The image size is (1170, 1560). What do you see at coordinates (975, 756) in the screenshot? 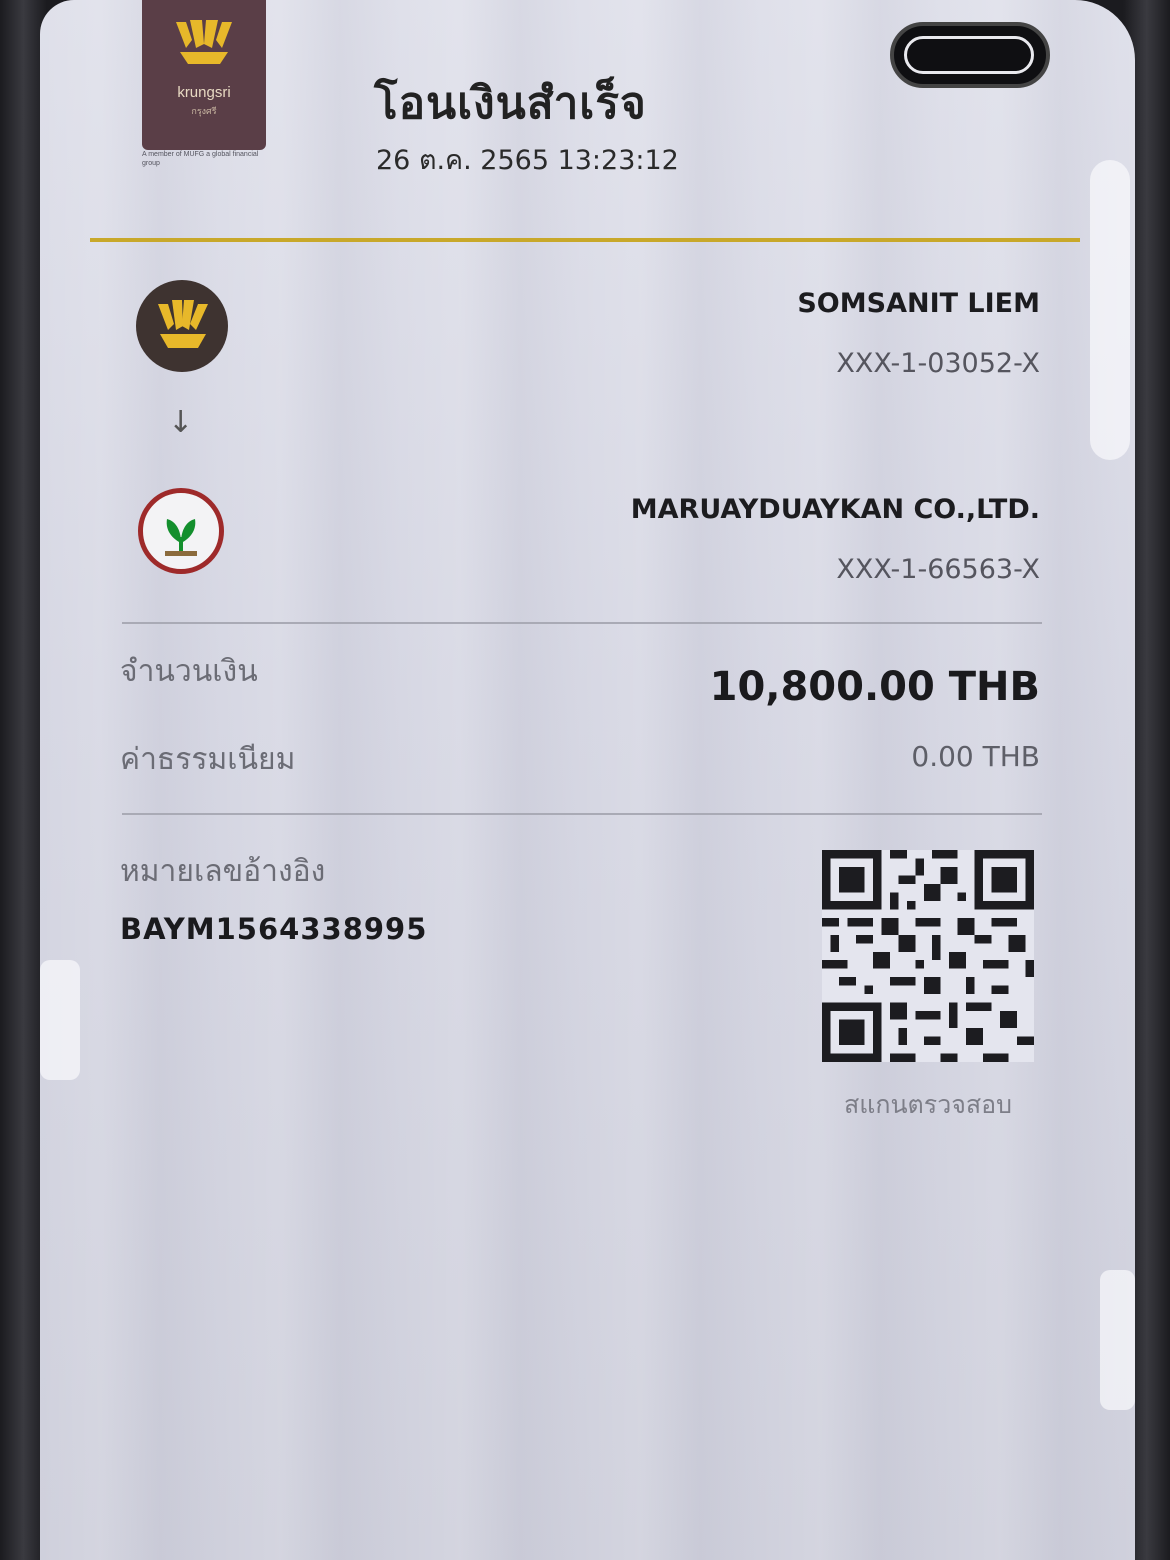
I see `fee-value: 0.00 THB` at bounding box center [975, 756].